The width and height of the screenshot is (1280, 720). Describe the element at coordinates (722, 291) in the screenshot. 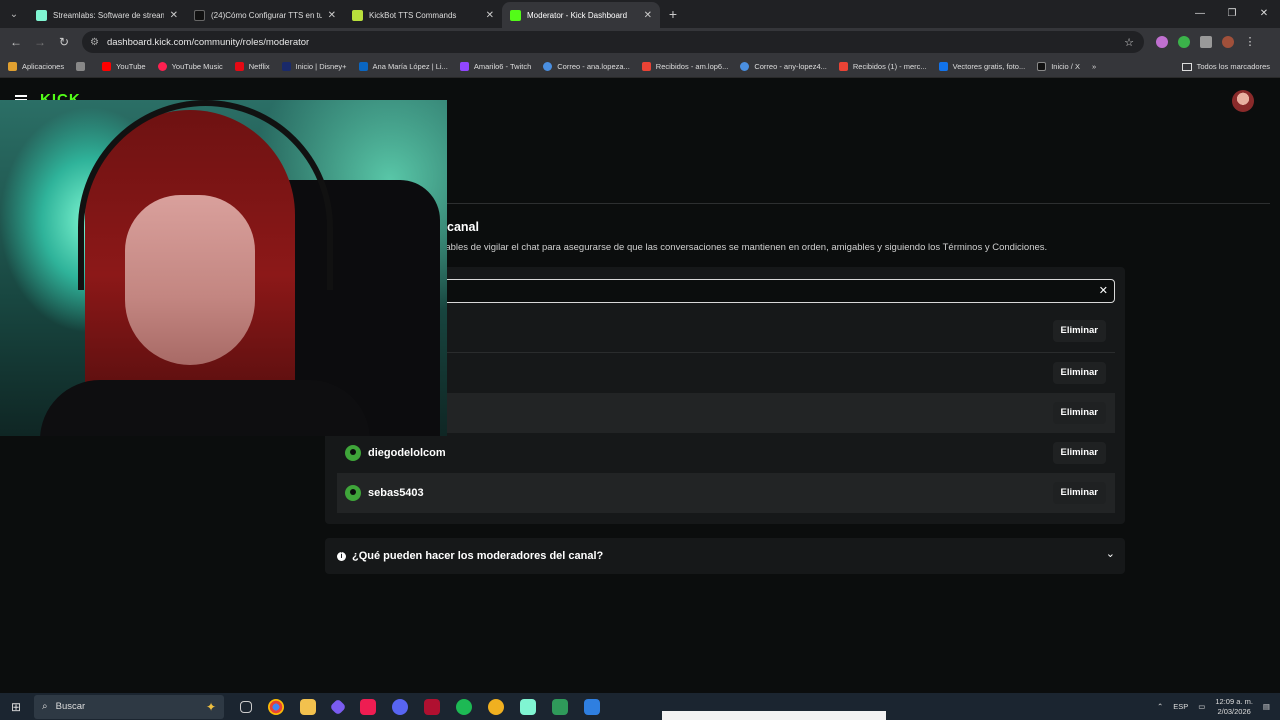

I see `moderator-search-input: ✕` at that location.